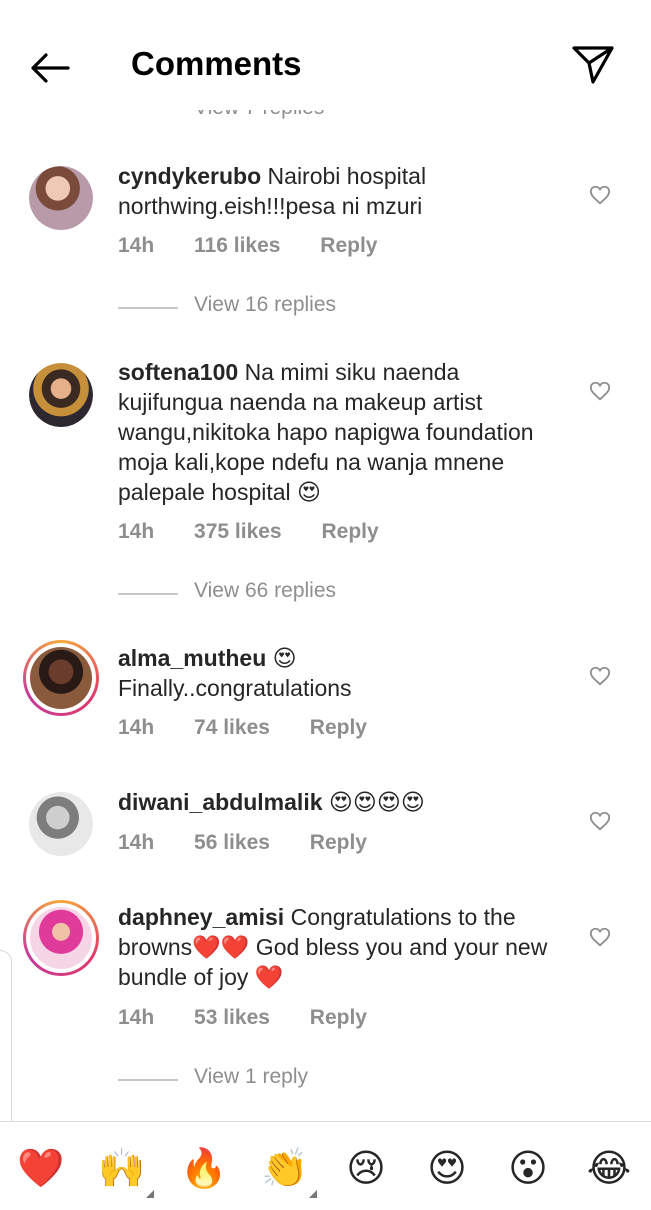 The width and height of the screenshot is (651, 1210). I want to click on emoji-tears-of-joy: 😂, so click(609, 1169).